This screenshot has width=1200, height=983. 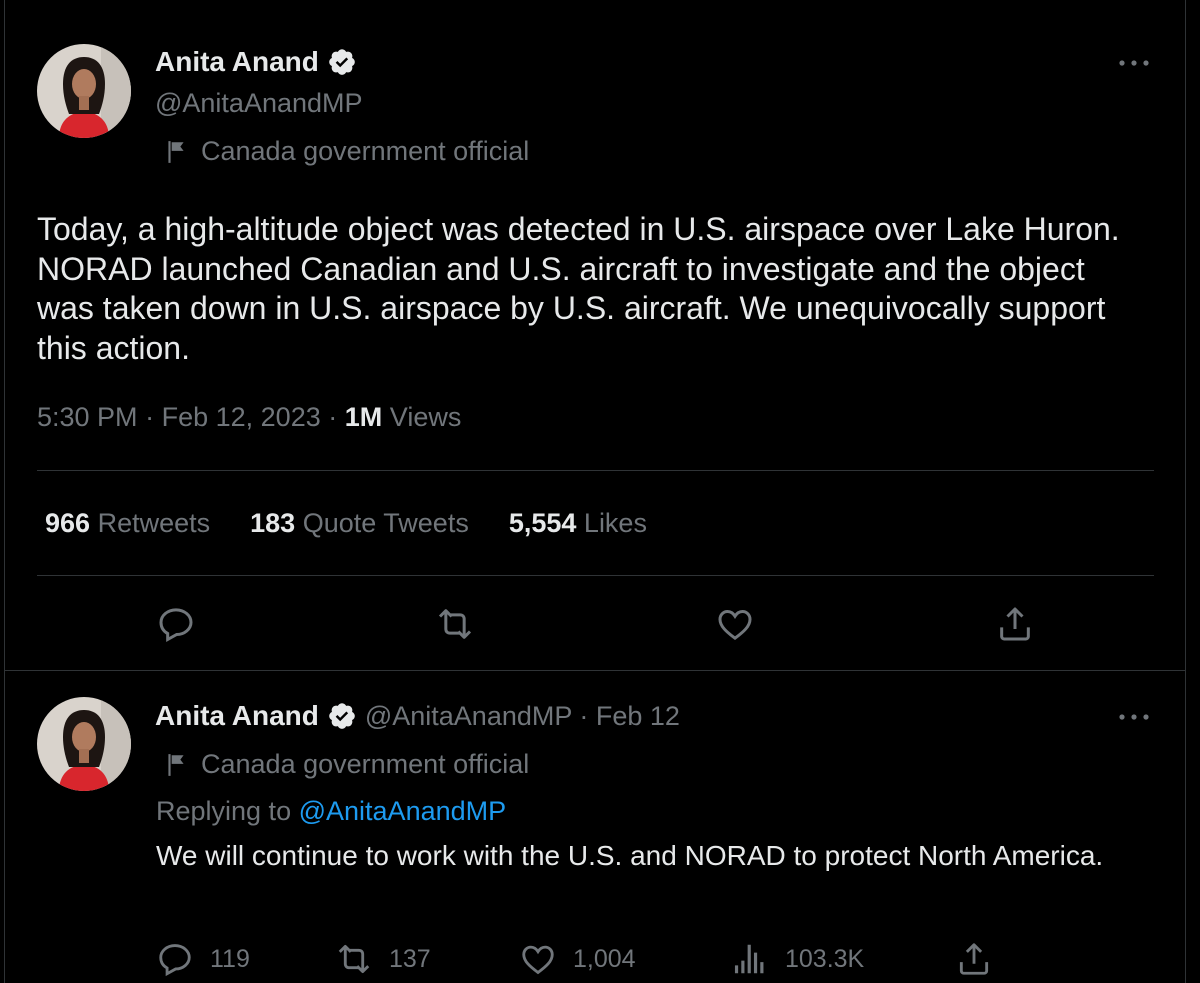 What do you see at coordinates (87, 417) in the screenshot?
I see `tweet-time: 5:30 PM` at bounding box center [87, 417].